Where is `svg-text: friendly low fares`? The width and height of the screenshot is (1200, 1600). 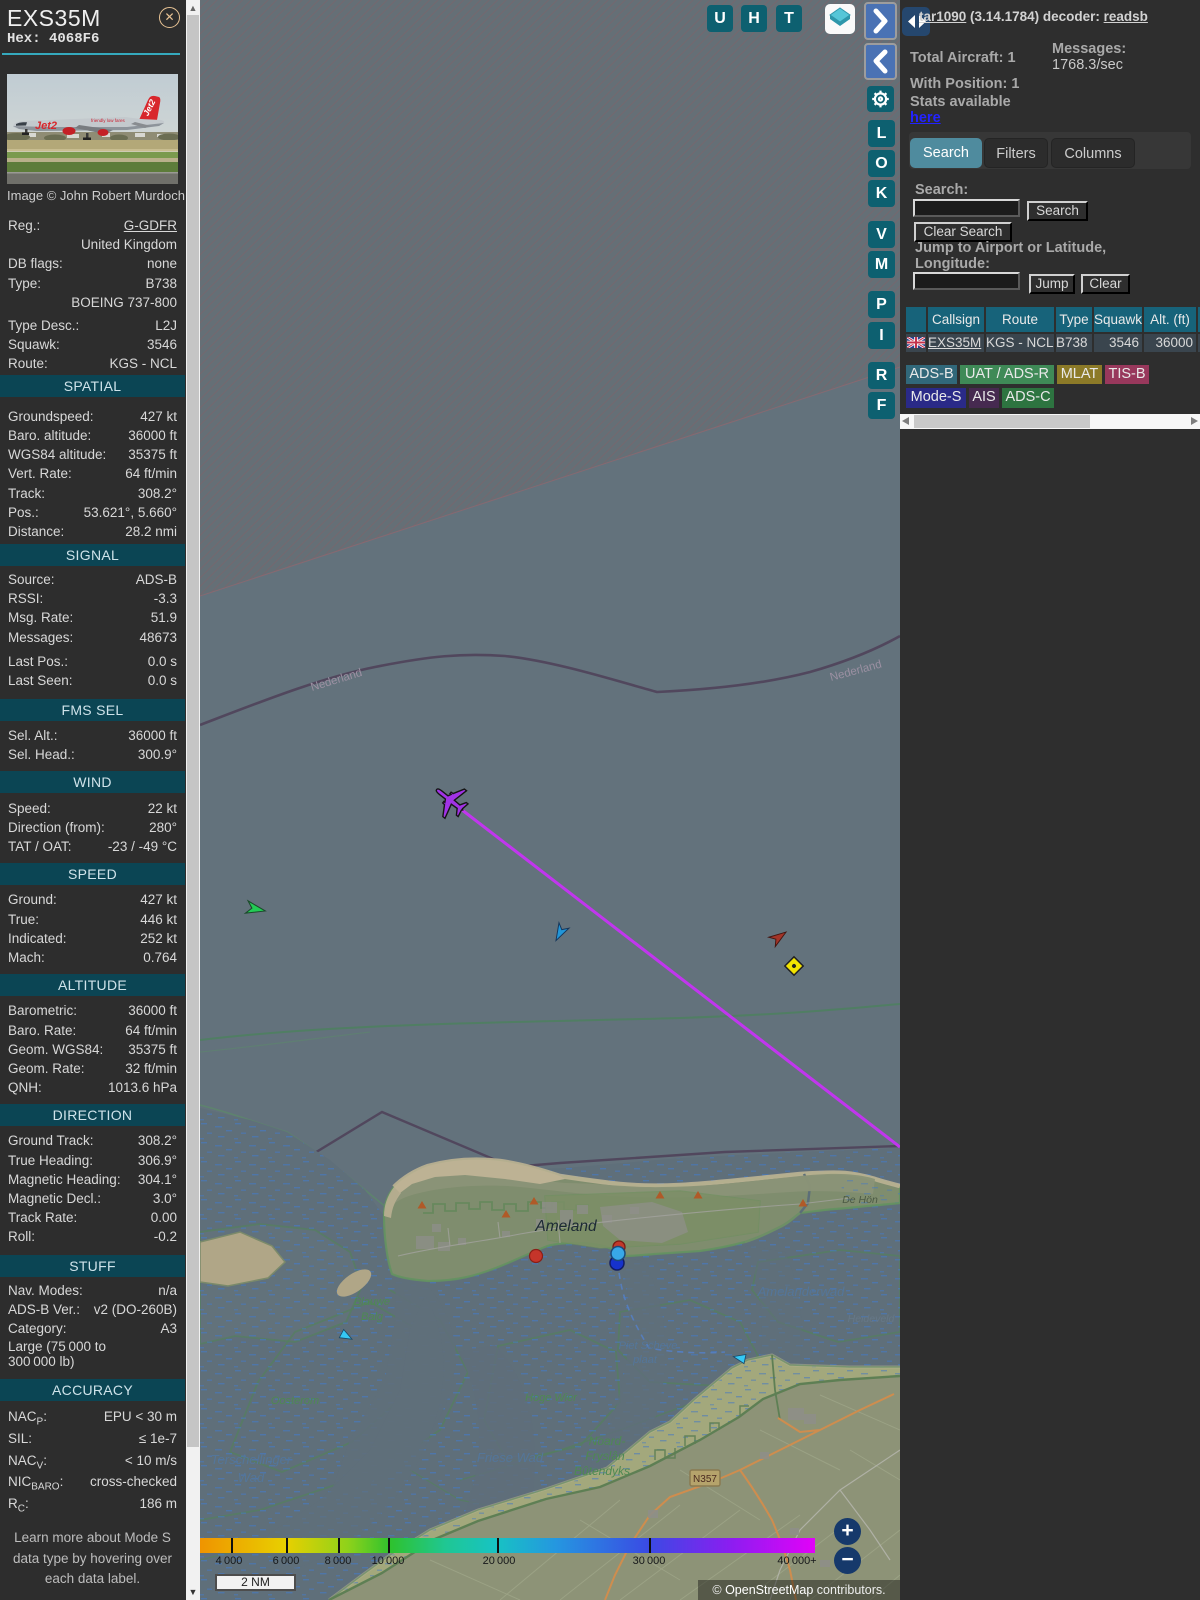 svg-text: friendly low fares is located at coordinates (108, 120).